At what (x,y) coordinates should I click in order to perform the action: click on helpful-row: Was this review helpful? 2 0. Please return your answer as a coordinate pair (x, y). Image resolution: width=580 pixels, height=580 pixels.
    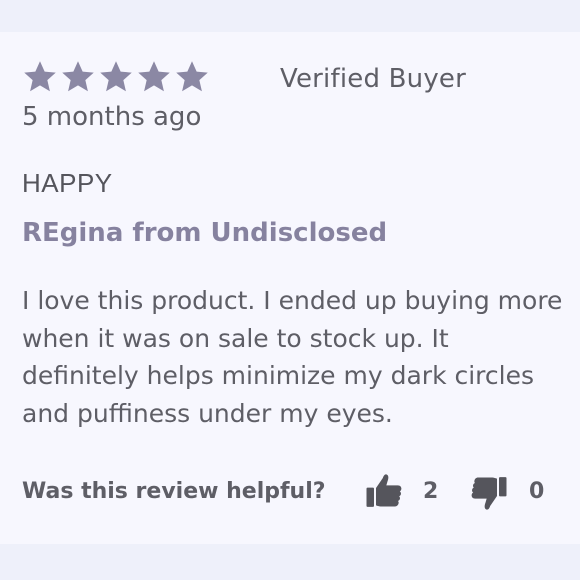
    Looking at the image, I should click on (292, 492).